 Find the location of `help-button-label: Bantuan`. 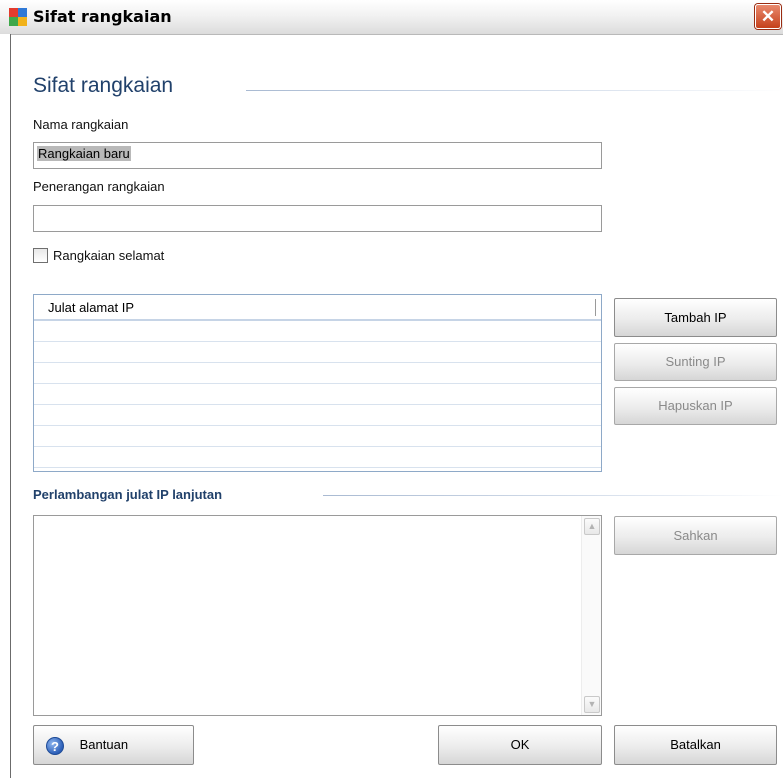

help-button-label: Bantuan is located at coordinates (104, 744).